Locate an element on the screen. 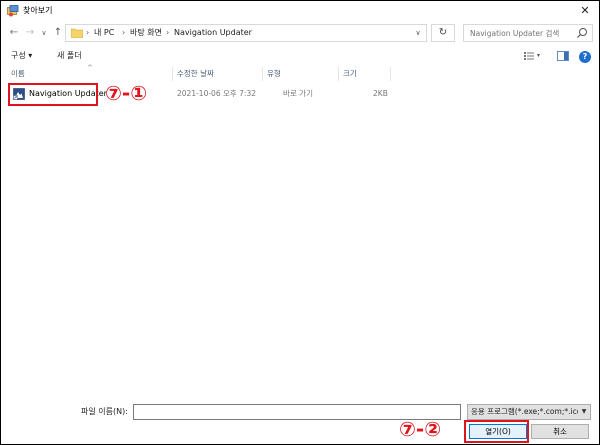  filename-label: 파일 이름(N): is located at coordinates (104, 411).